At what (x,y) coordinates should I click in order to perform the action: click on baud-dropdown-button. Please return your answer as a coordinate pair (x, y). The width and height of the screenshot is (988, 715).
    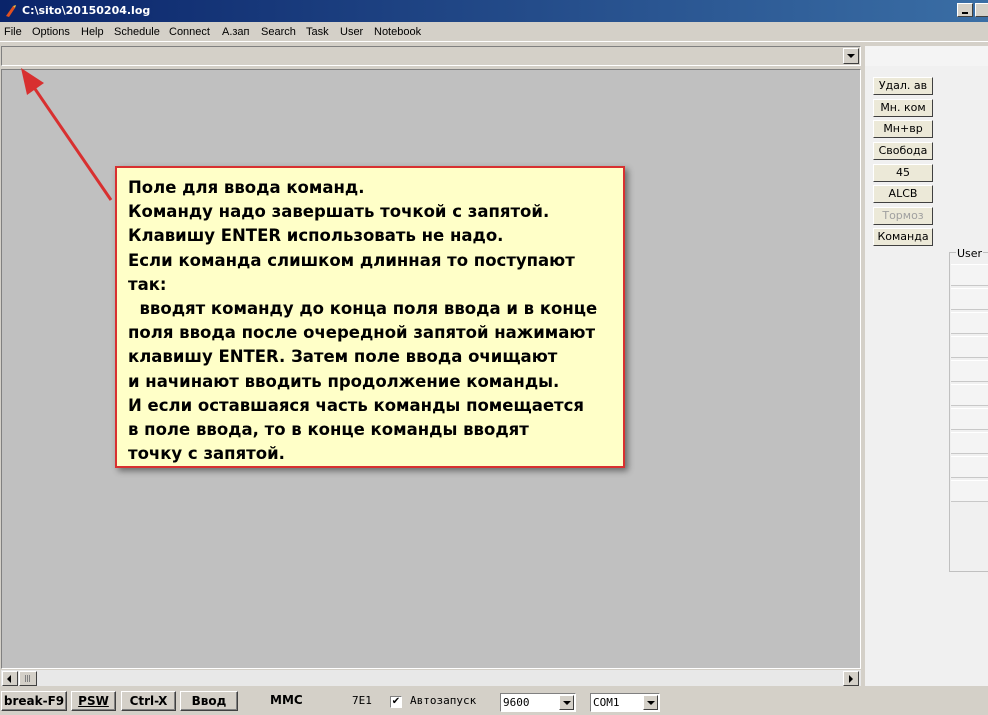
    Looking at the image, I should click on (566, 702).